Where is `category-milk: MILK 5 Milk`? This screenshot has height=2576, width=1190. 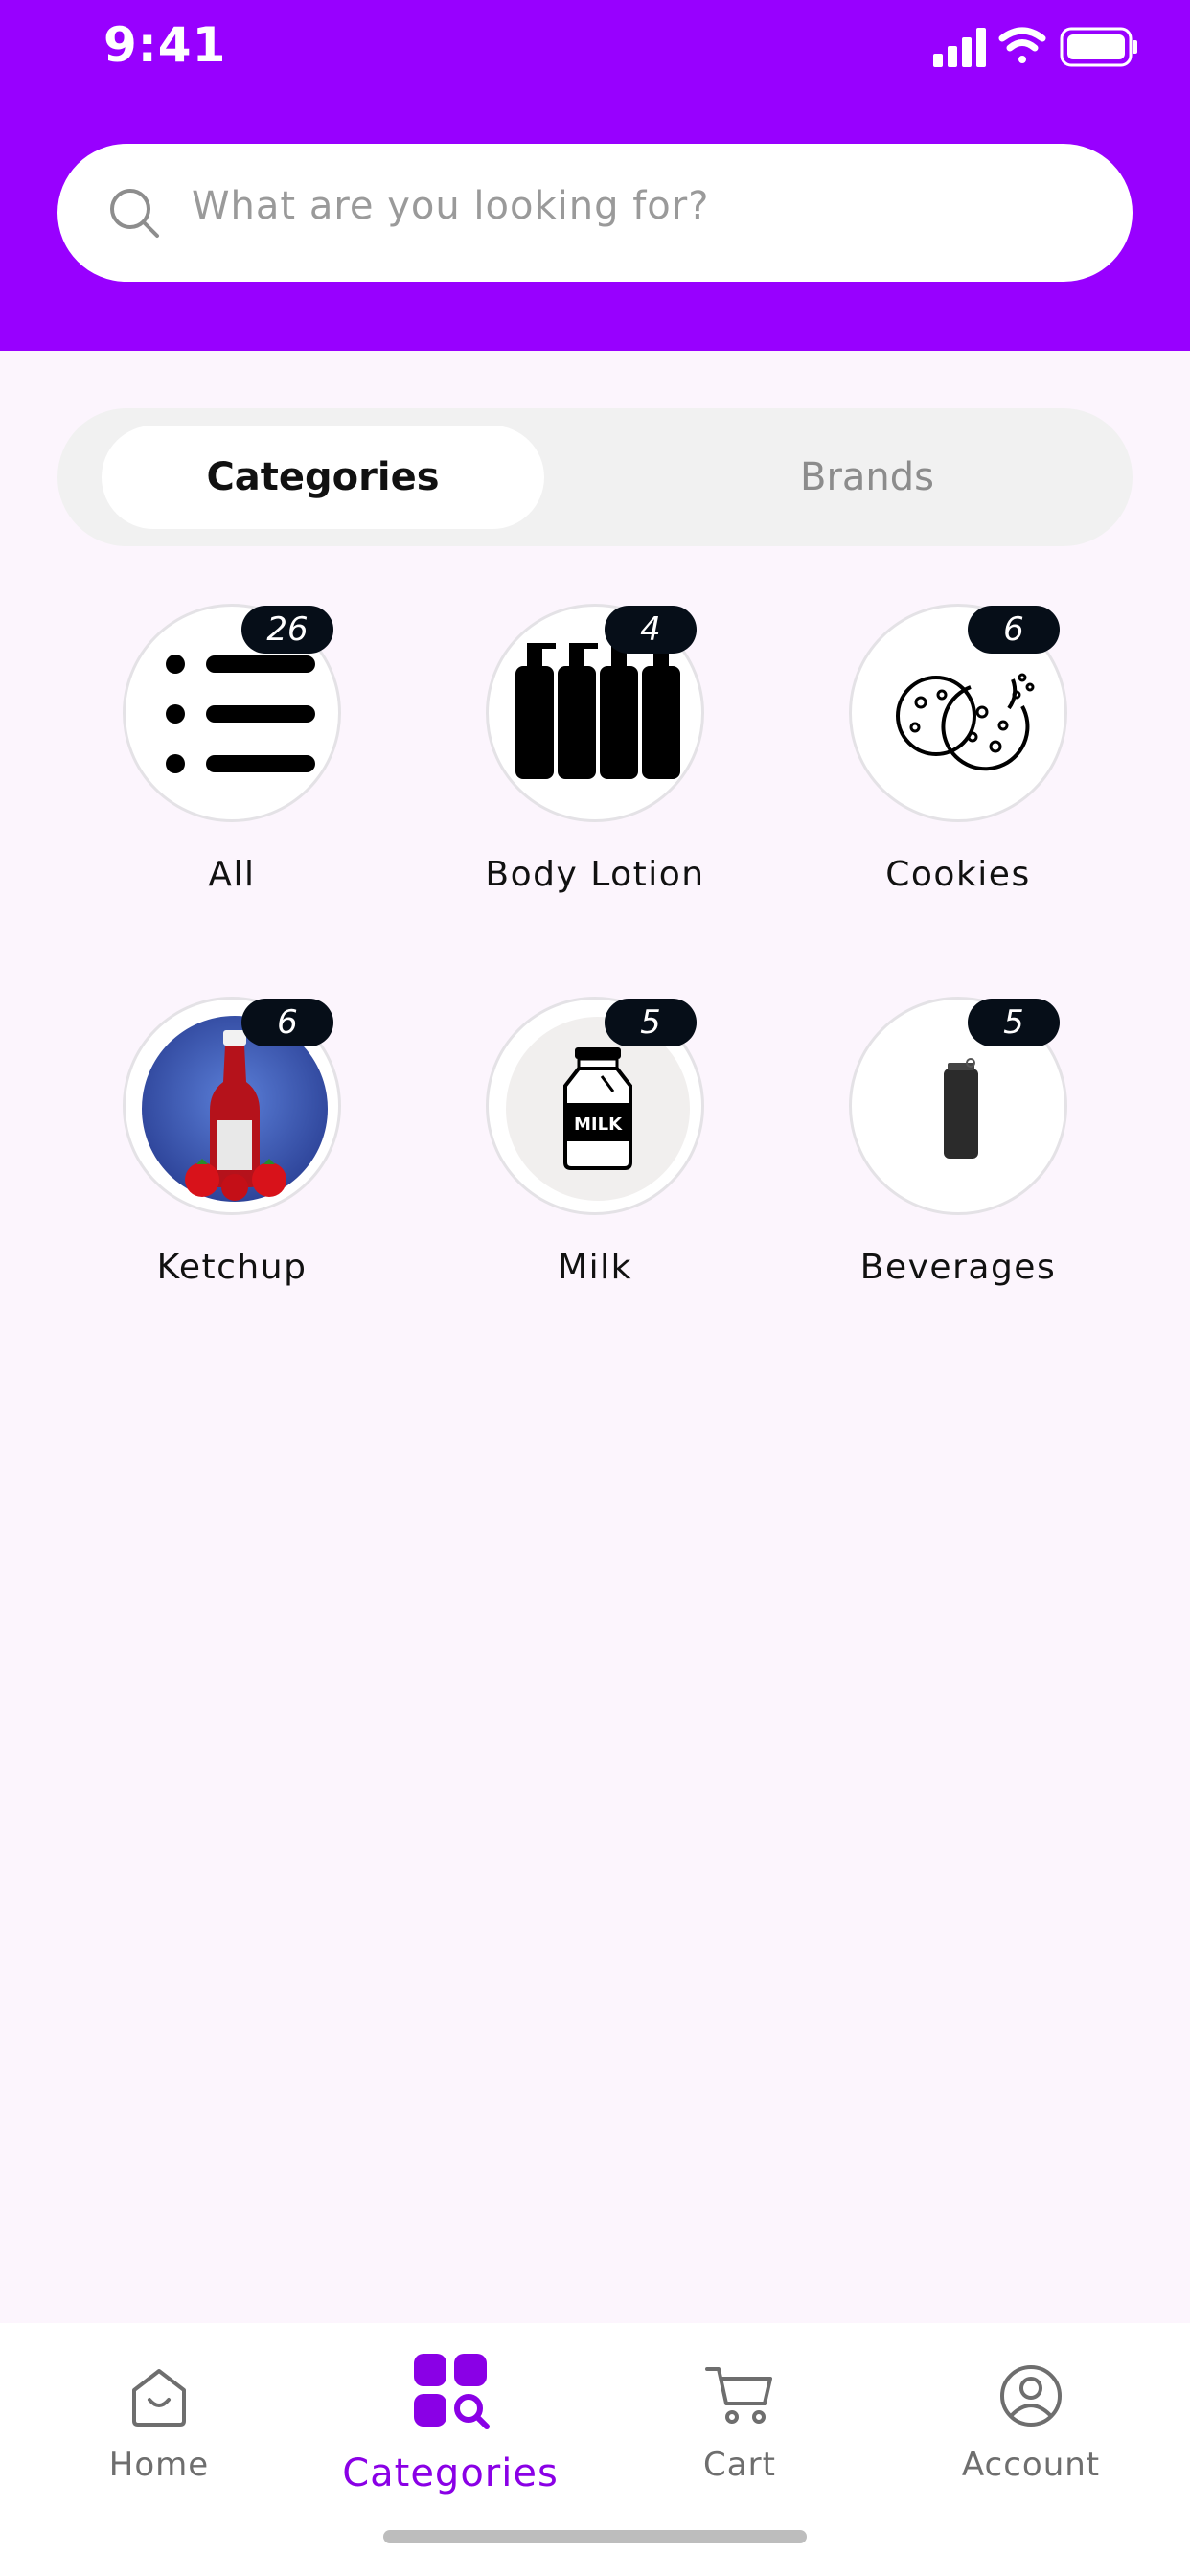
category-milk: MILK 5 Milk is located at coordinates (595, 1150).